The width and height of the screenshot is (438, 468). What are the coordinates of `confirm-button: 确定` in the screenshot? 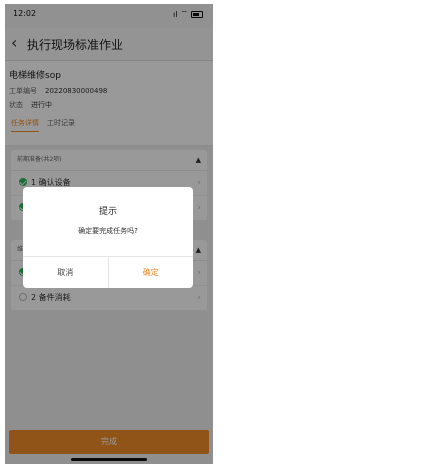 It's located at (151, 272).